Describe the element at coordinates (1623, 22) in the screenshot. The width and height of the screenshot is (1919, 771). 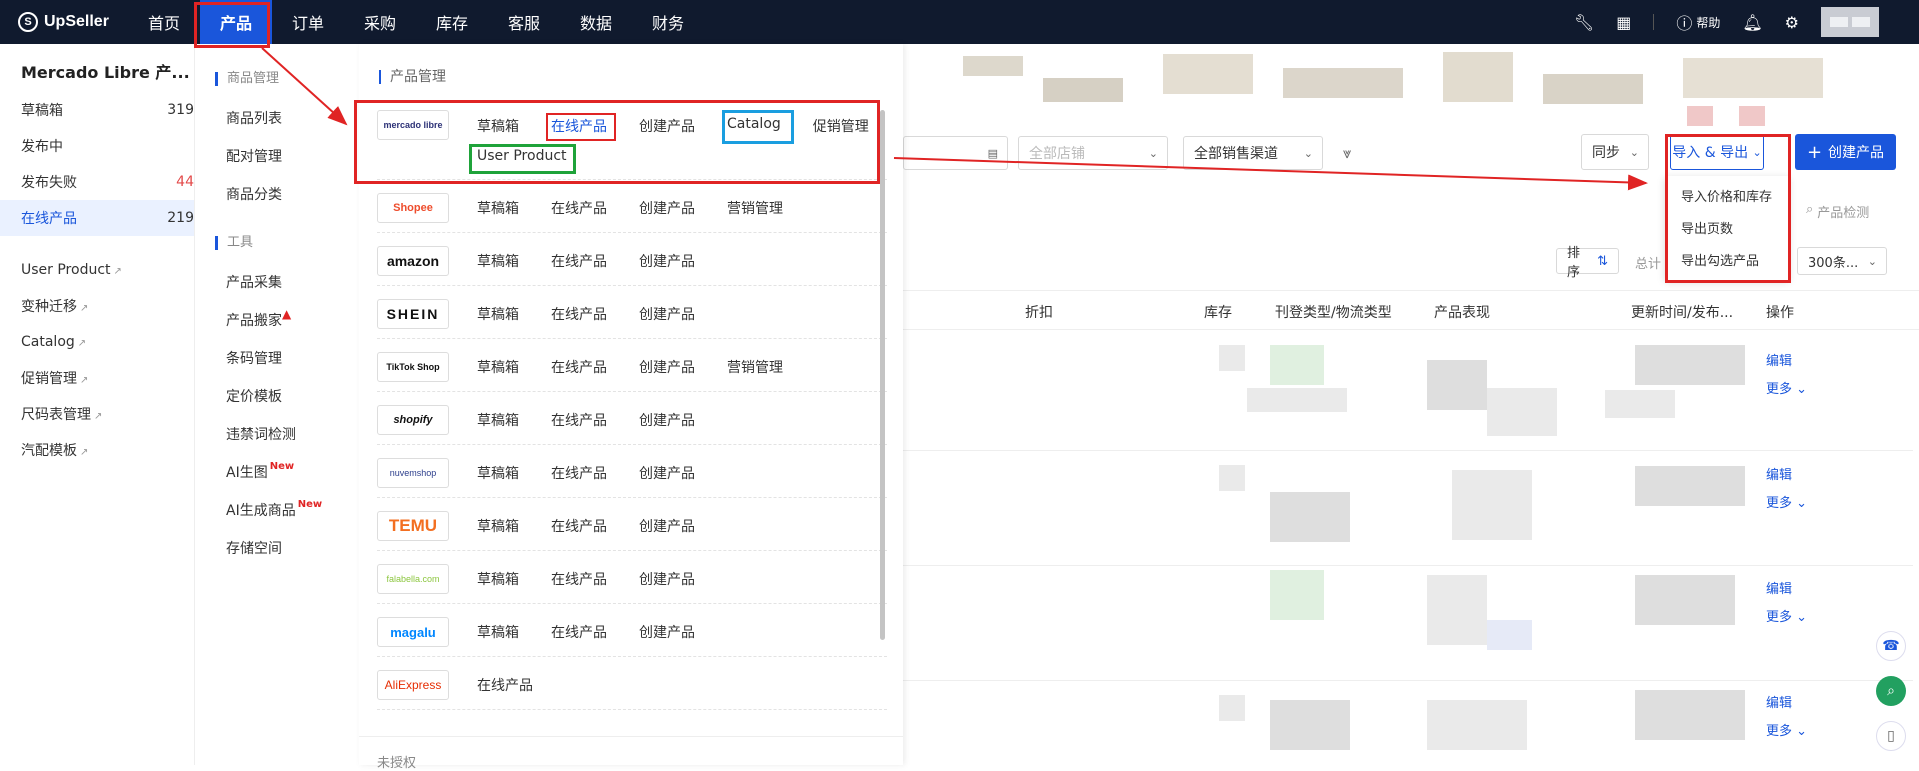
I see `apps-grid-icon: ▦` at that location.